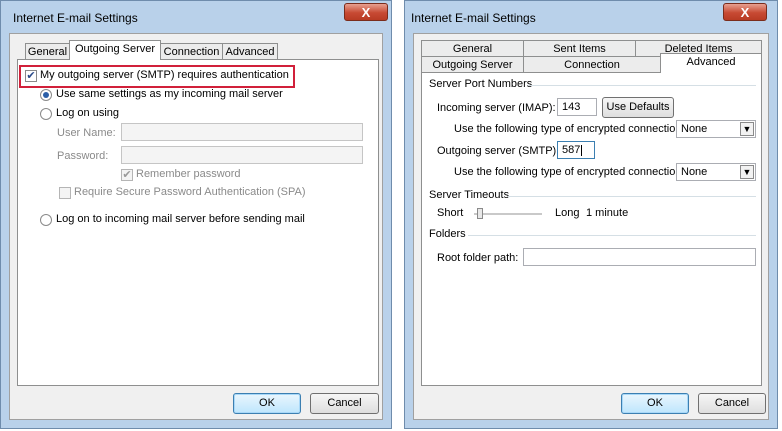  I want to click on remember-password-checkbox: ✔, so click(127, 175).